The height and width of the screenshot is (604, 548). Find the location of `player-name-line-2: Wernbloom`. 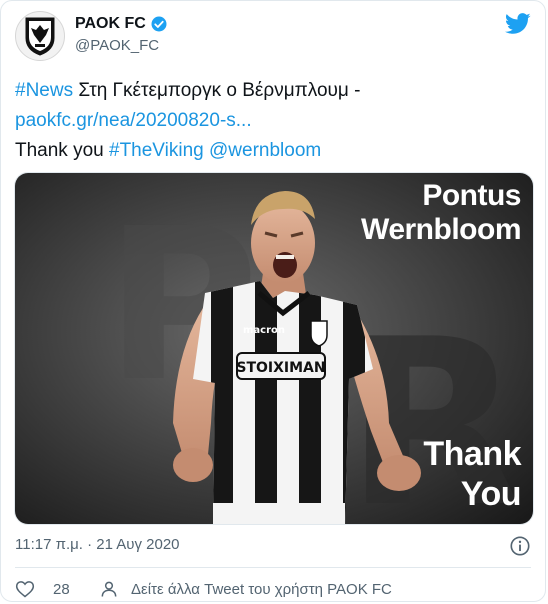

player-name-line-2: Wernbloom is located at coordinates (441, 229).